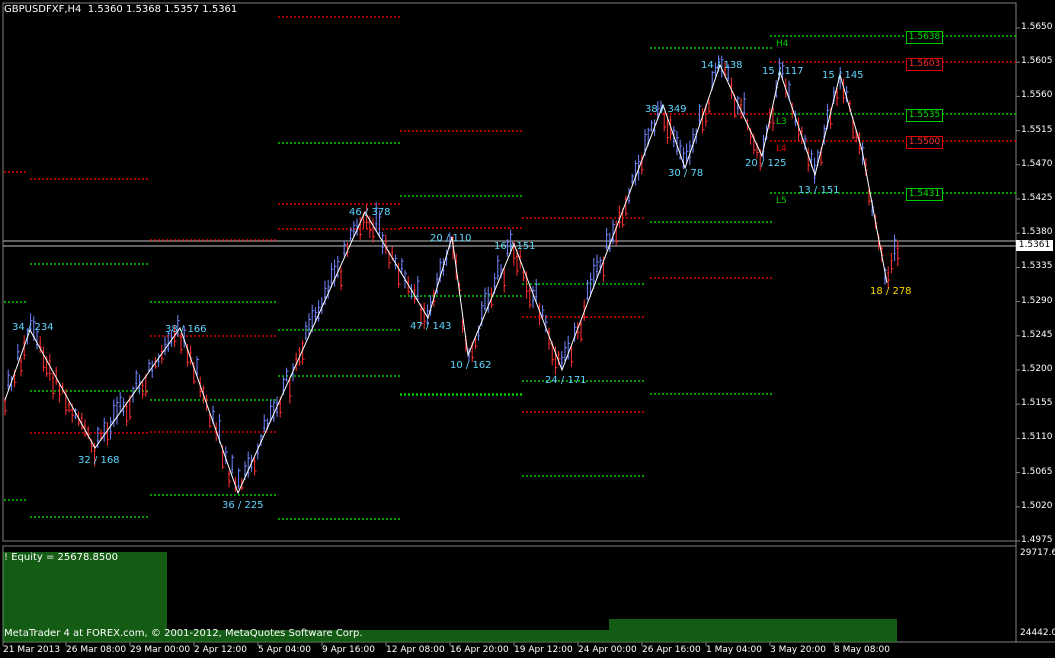  Describe the element at coordinates (1037, 266) in the screenshot. I see `price-tick: 1.5335` at that location.